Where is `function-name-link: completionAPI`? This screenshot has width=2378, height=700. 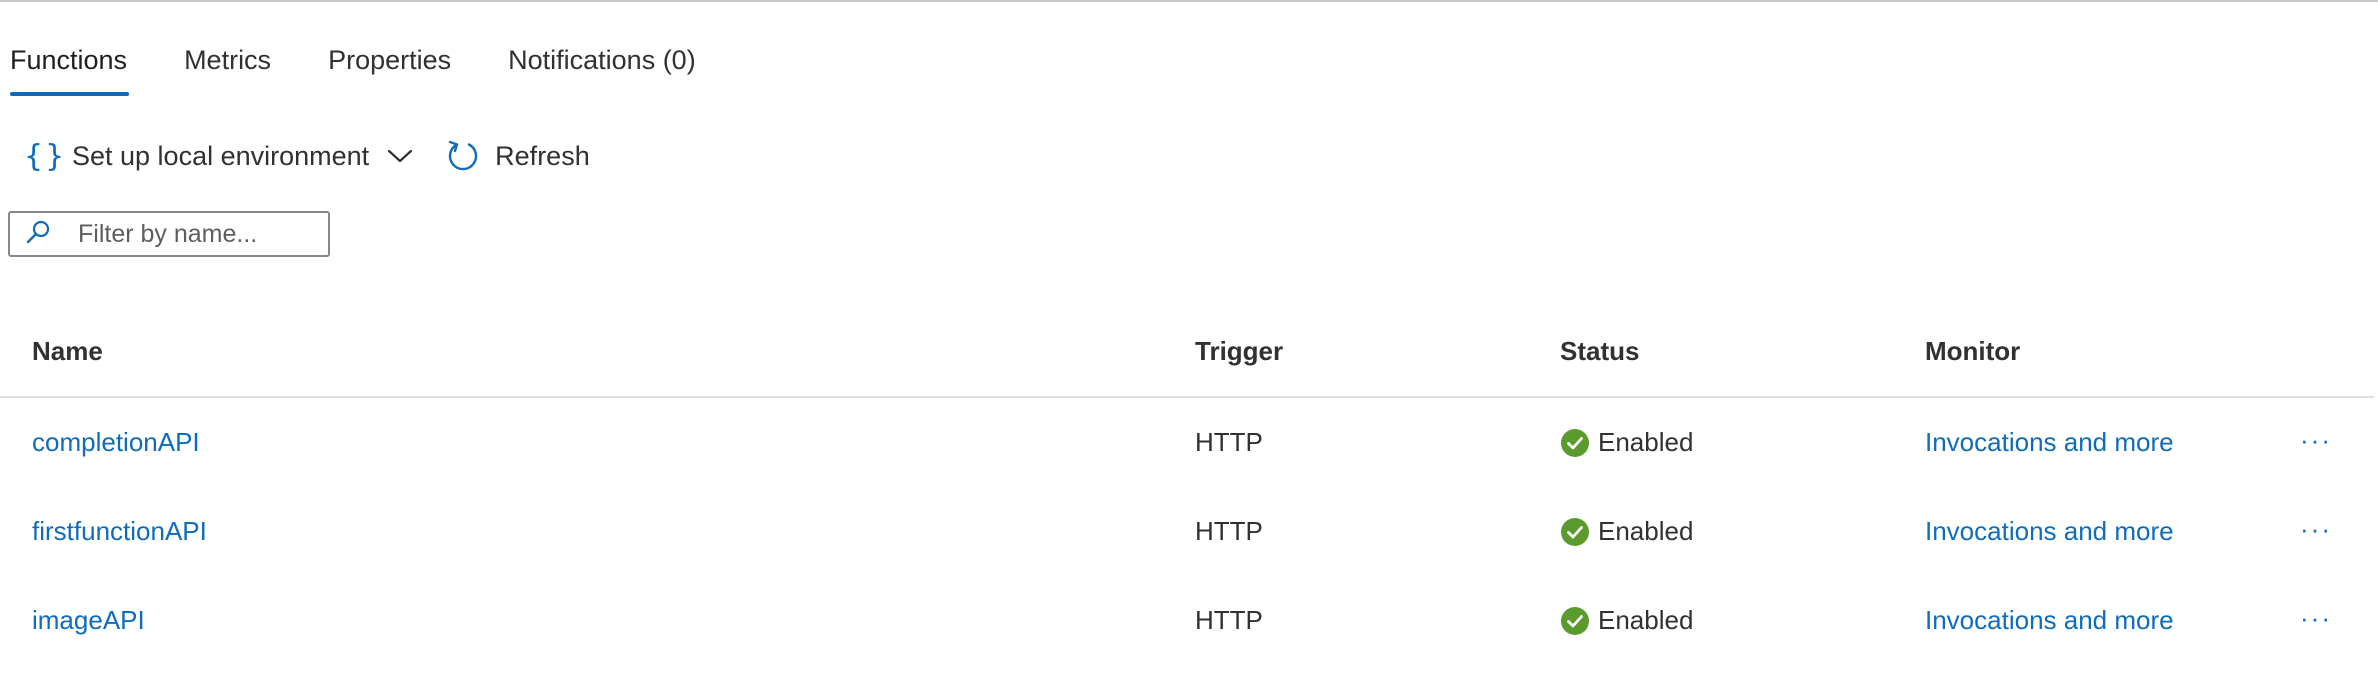
function-name-link: completionAPI is located at coordinates (116, 442).